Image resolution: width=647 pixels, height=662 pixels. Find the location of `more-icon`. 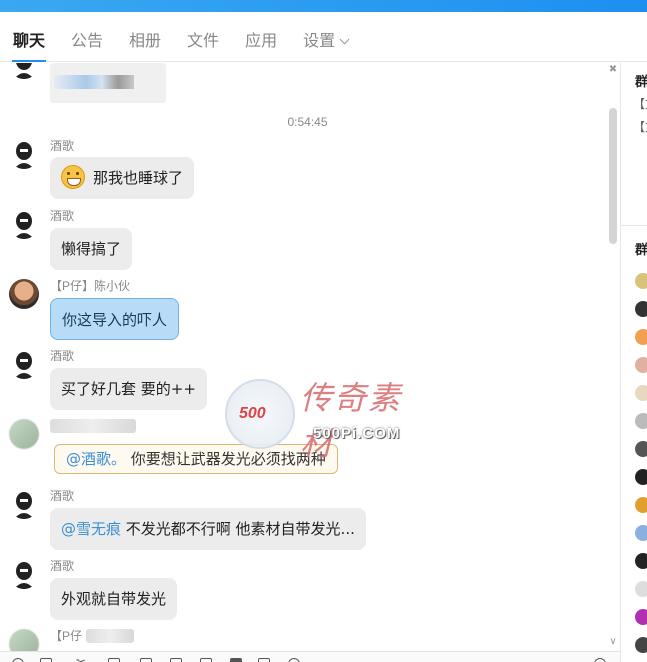

more-icon is located at coordinates (294, 660).